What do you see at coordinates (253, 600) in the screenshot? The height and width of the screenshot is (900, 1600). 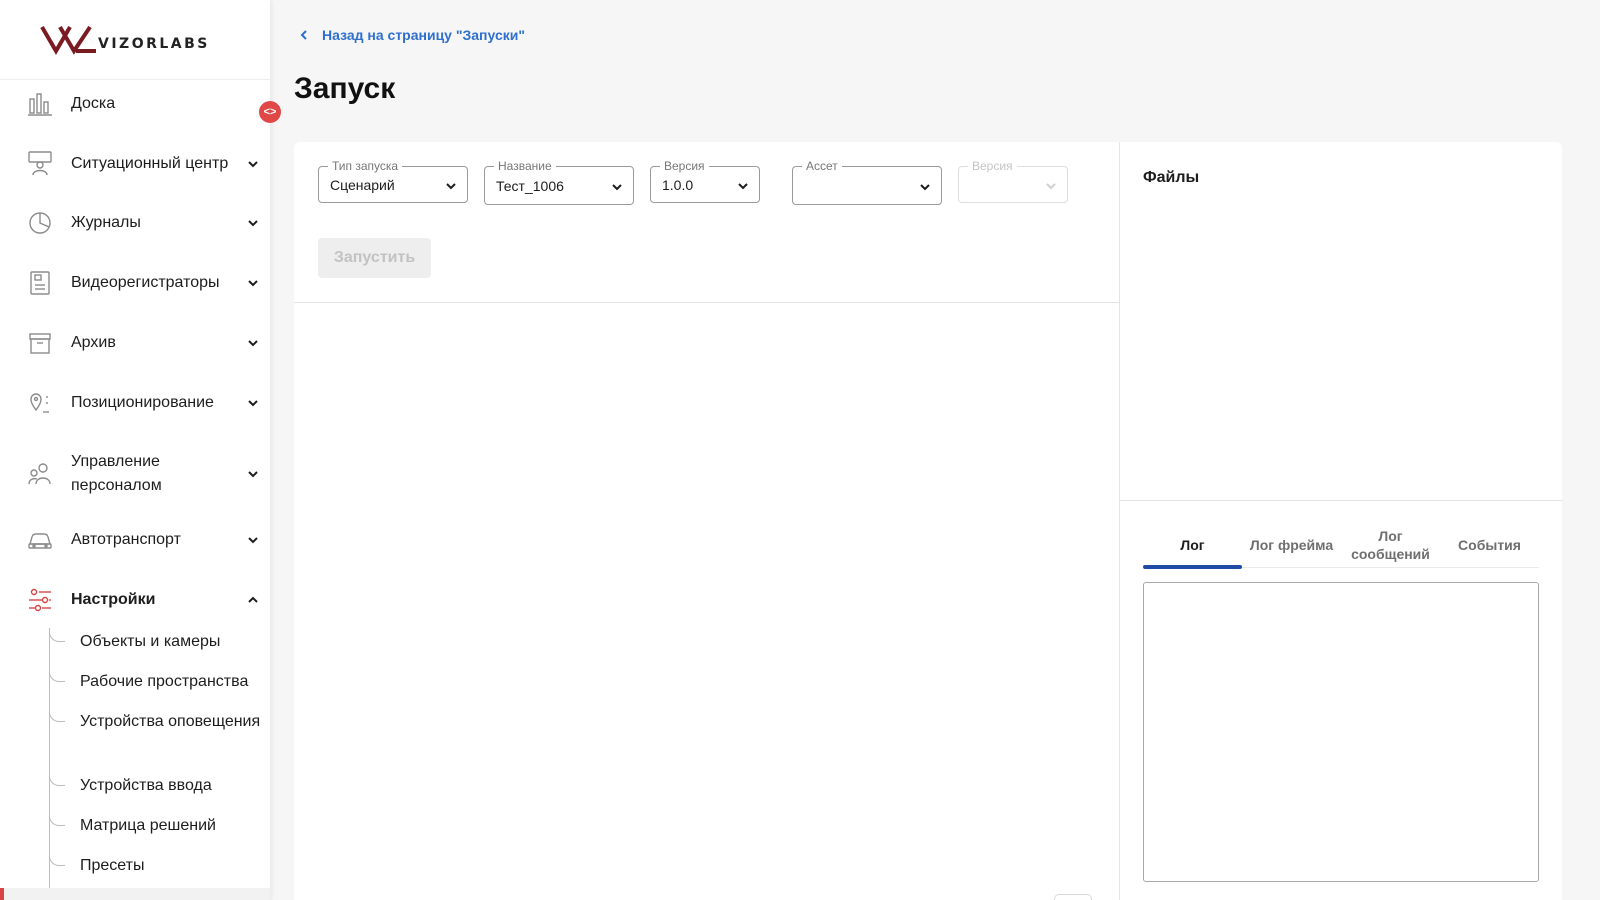 I see `chevron-up-icon` at bounding box center [253, 600].